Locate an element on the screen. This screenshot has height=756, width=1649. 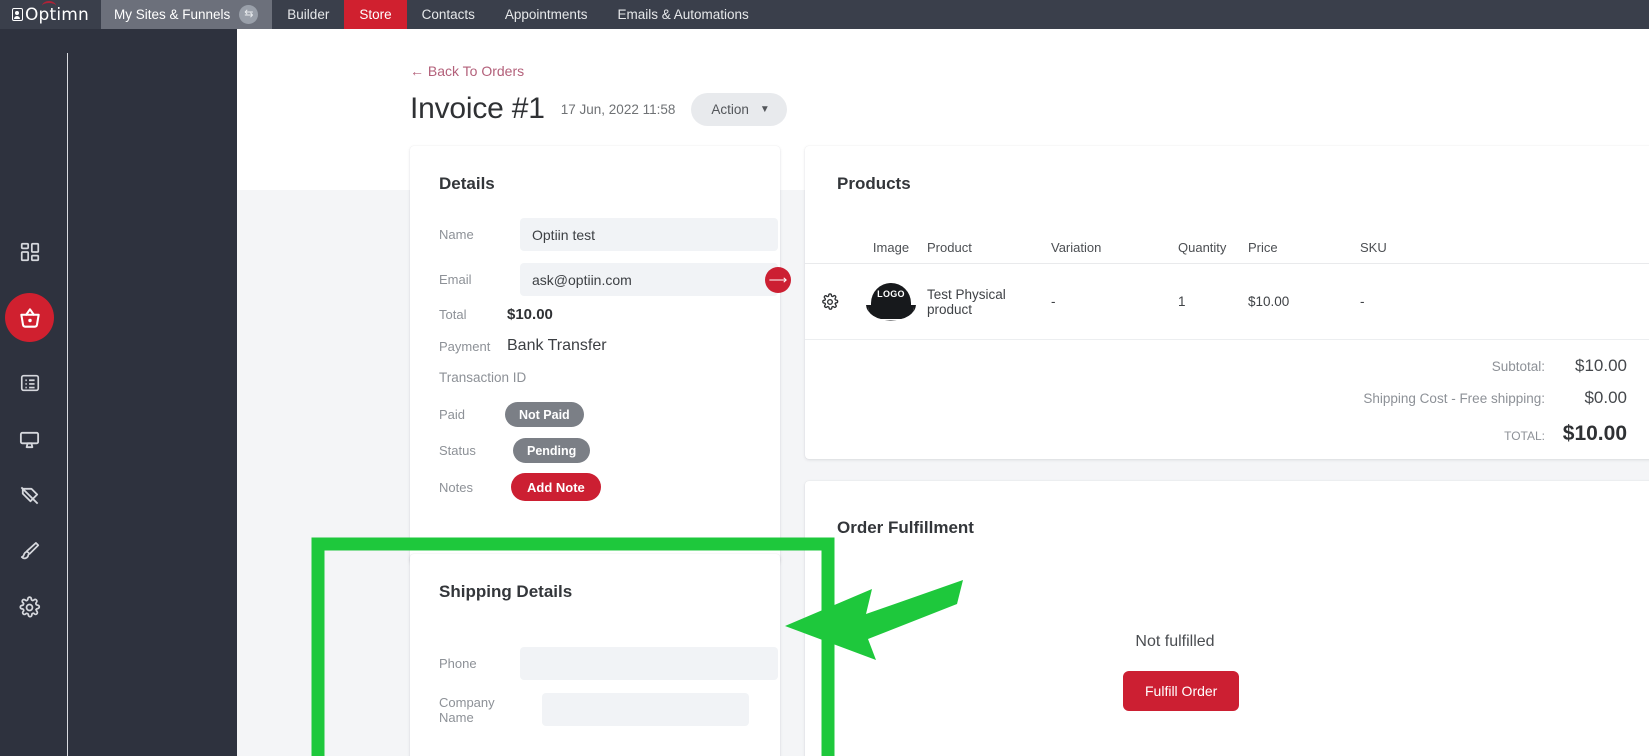
swap-arrows-icon: ⇆ is located at coordinates (249, 14).